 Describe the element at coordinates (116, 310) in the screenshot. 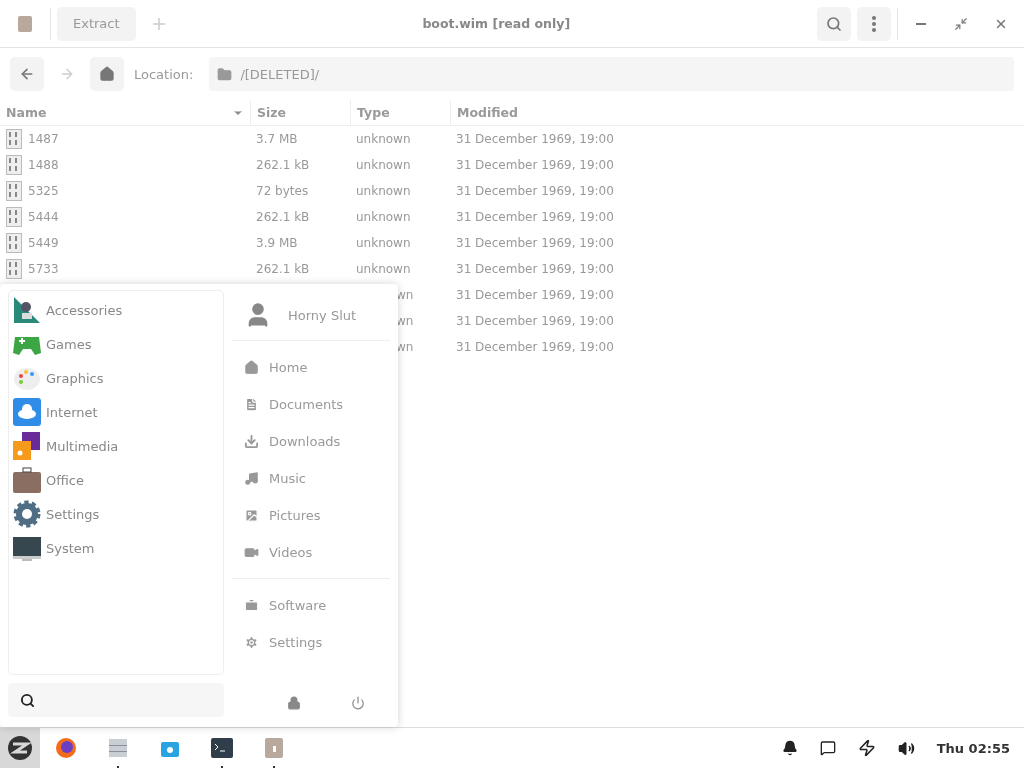

I see `category-item: Accessories` at that location.